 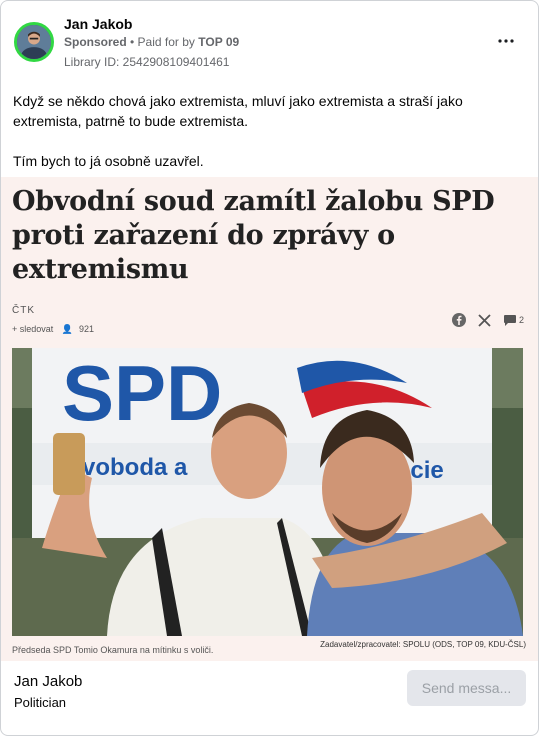 What do you see at coordinates (34, 42) in the screenshot?
I see `avatar` at bounding box center [34, 42].